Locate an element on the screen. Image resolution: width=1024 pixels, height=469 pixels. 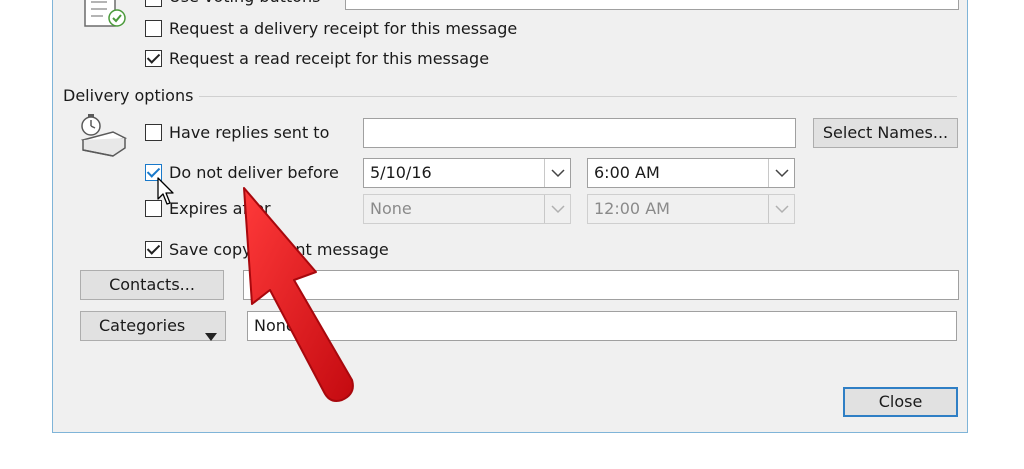
delivery-clock-icon is located at coordinates (103, 137).